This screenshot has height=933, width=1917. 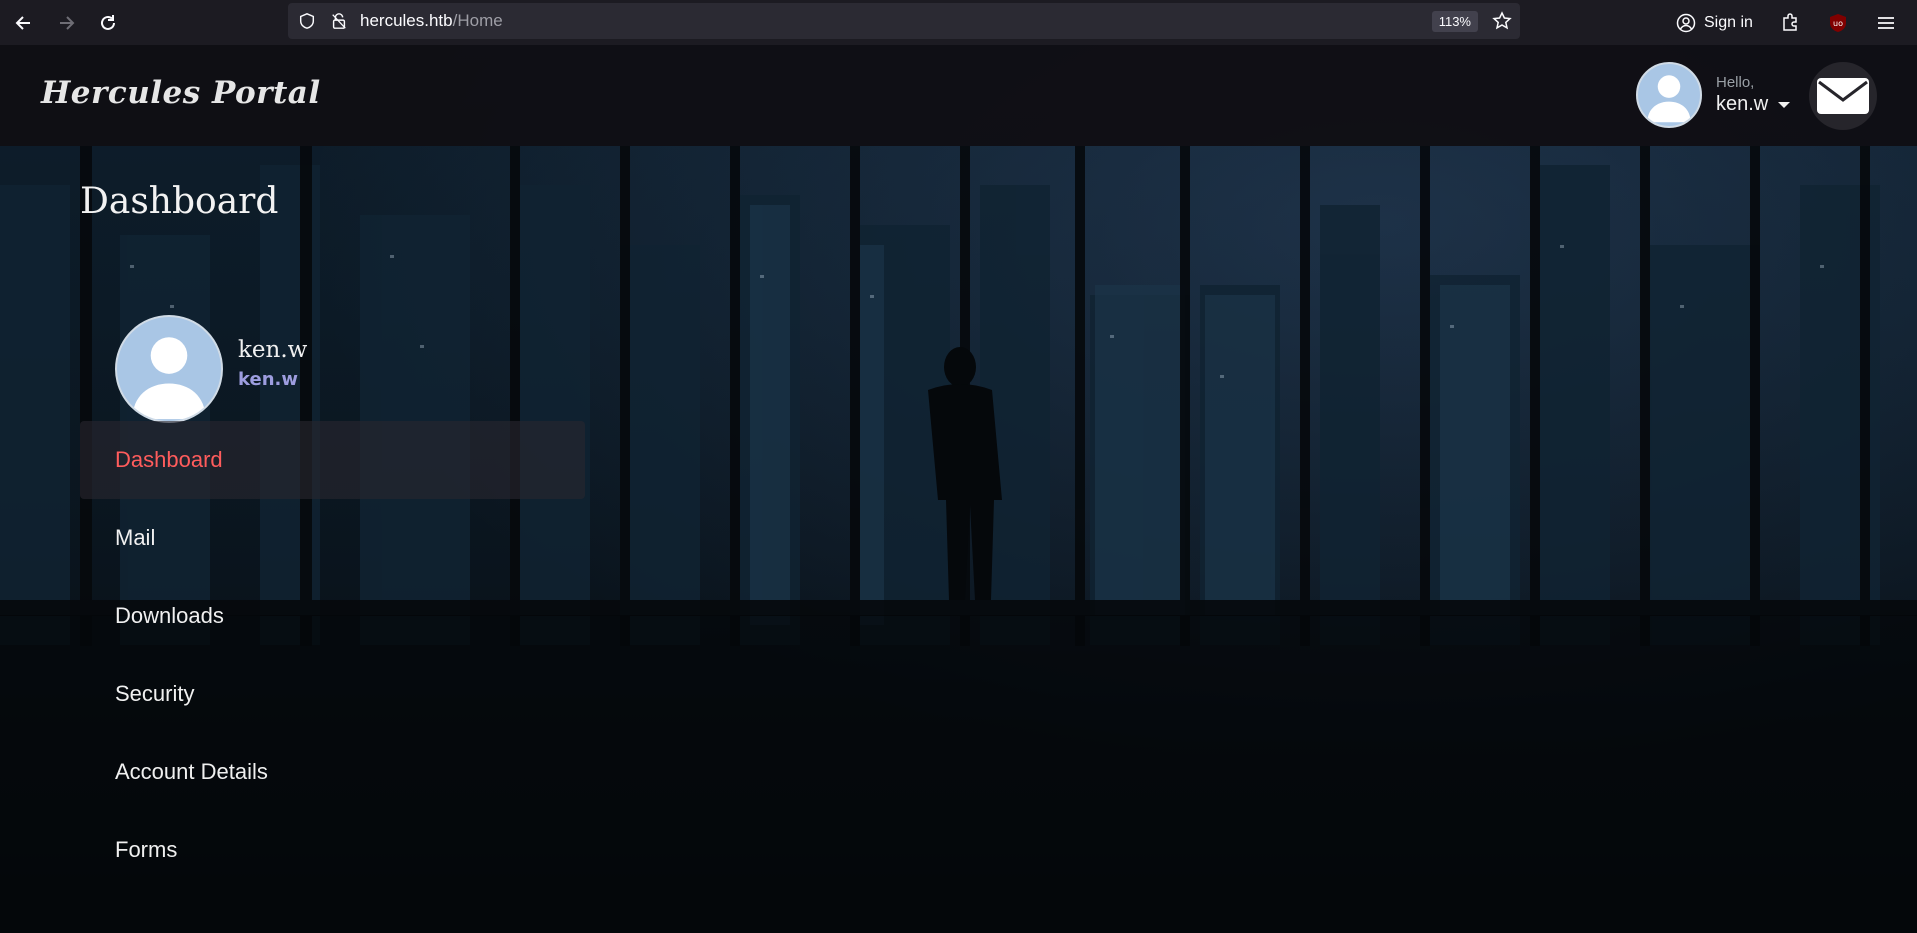 I want to click on svg-text: uo, so click(x=1838, y=23).